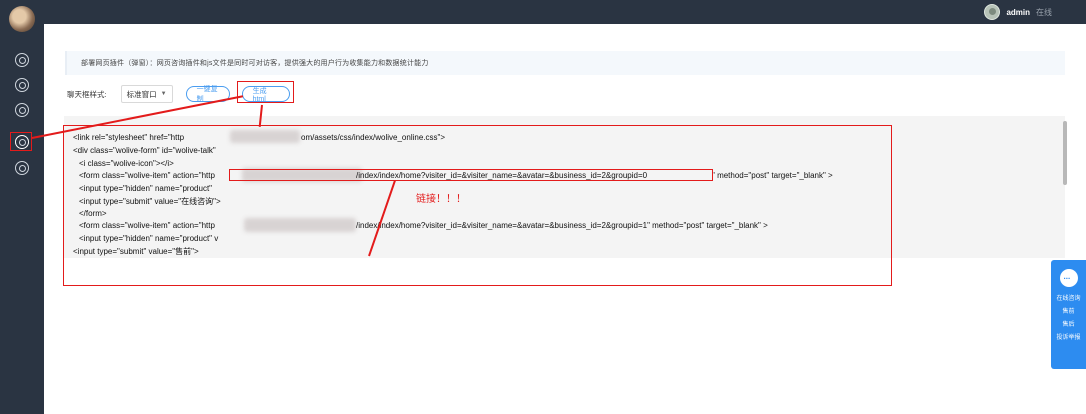 This screenshot has height=414, width=1086. What do you see at coordinates (1068, 299) in the screenshot?
I see `chat-widget-title: 在线咨询` at bounding box center [1068, 299].